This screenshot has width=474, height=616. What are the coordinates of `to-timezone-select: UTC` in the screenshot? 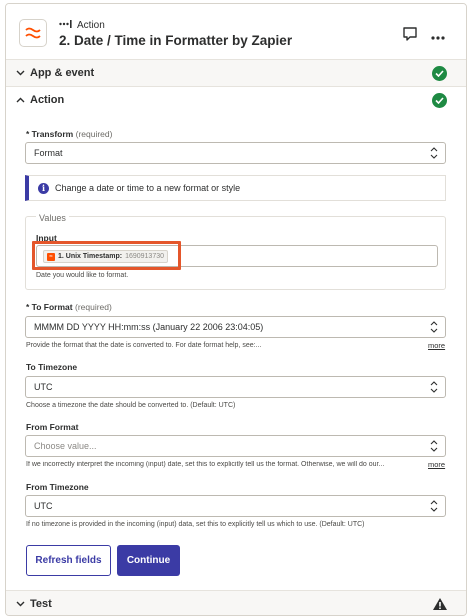 It's located at (235, 387).